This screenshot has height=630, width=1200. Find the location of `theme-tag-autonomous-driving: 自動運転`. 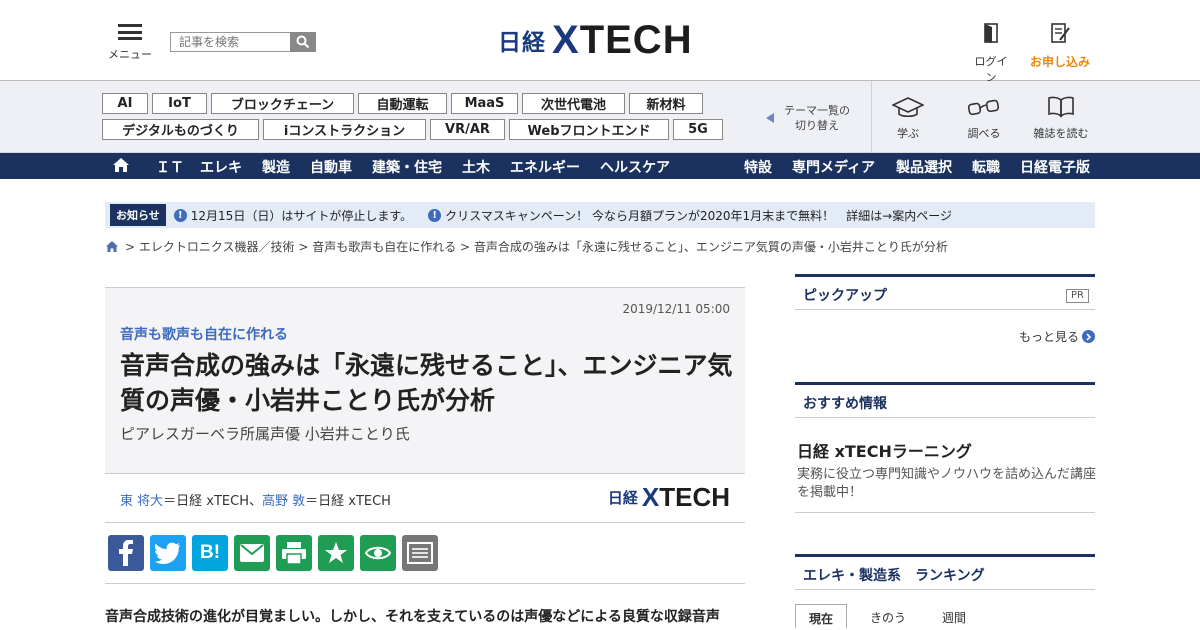

theme-tag-autonomous-driving: 自動運転 is located at coordinates (402, 103).